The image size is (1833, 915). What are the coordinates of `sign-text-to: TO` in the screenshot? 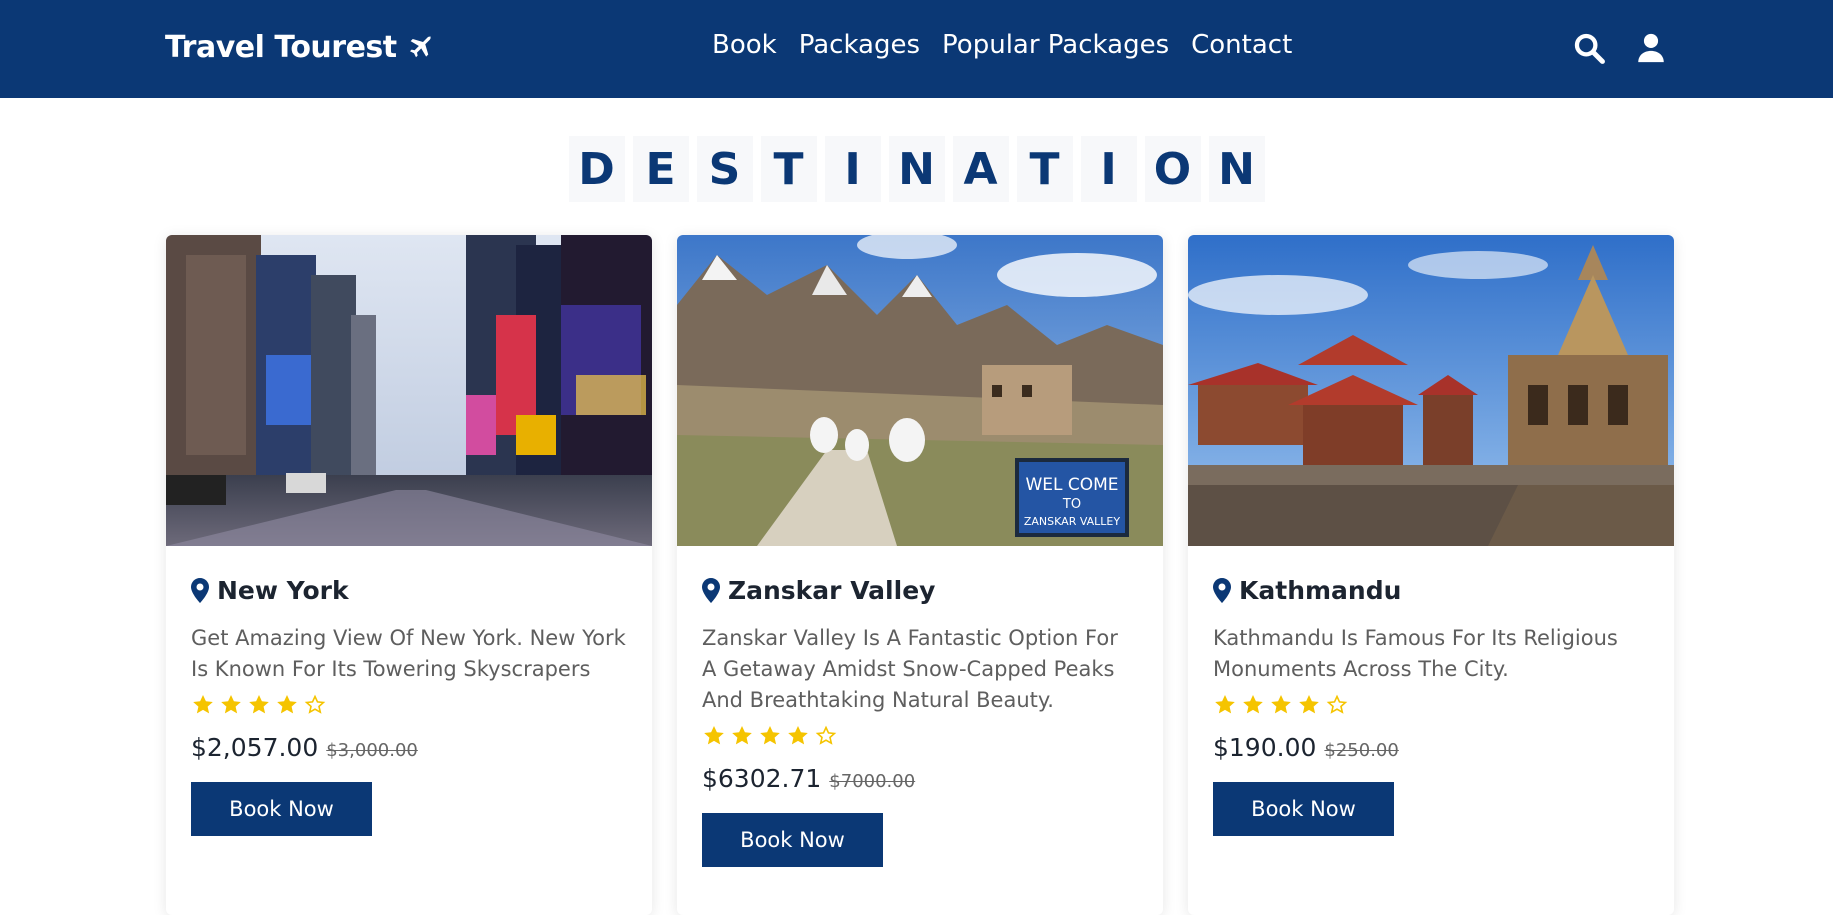 It's located at (1071, 504).